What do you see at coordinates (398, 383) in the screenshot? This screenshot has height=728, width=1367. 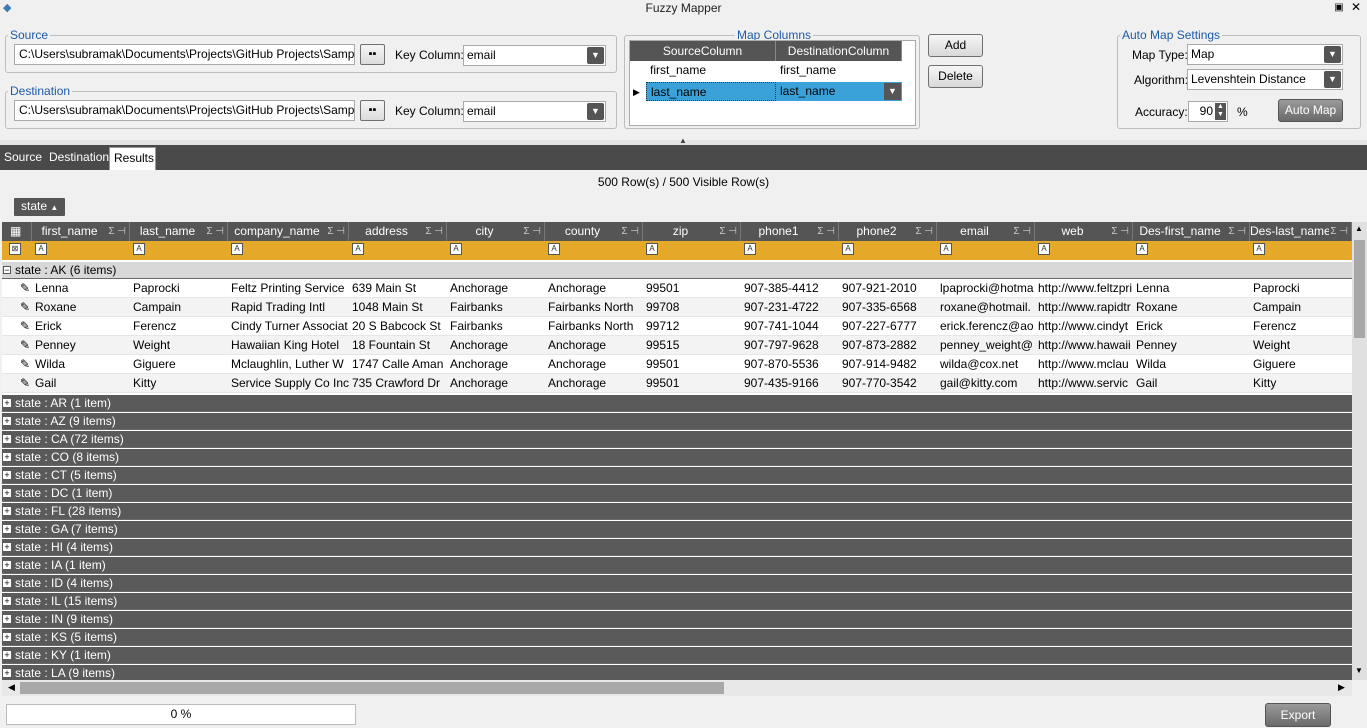 I see `table-cell: 735 Crawford Dr` at bounding box center [398, 383].